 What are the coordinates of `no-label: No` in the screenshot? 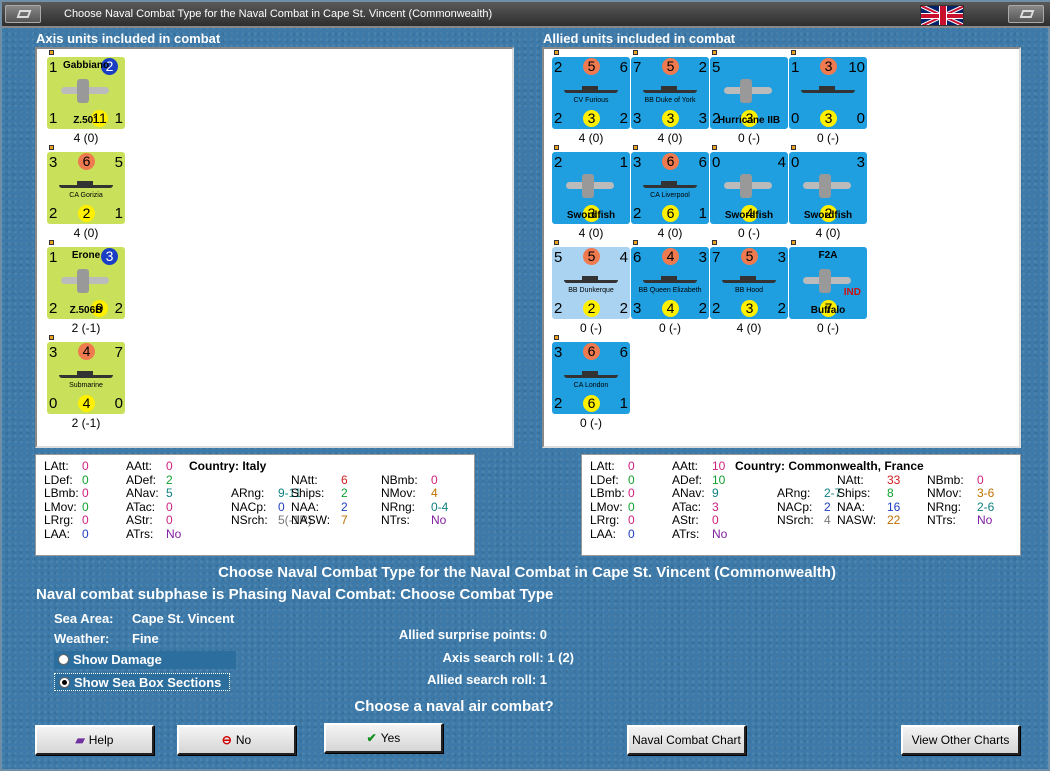 It's located at (243, 740).